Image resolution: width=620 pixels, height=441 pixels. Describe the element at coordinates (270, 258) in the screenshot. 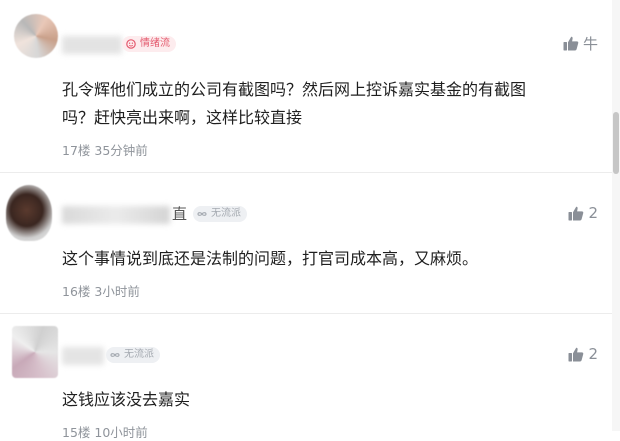

I see `comment-text-line: 这个事情说到底还是法制的问题，打官司成本高，又麻烦。` at that location.